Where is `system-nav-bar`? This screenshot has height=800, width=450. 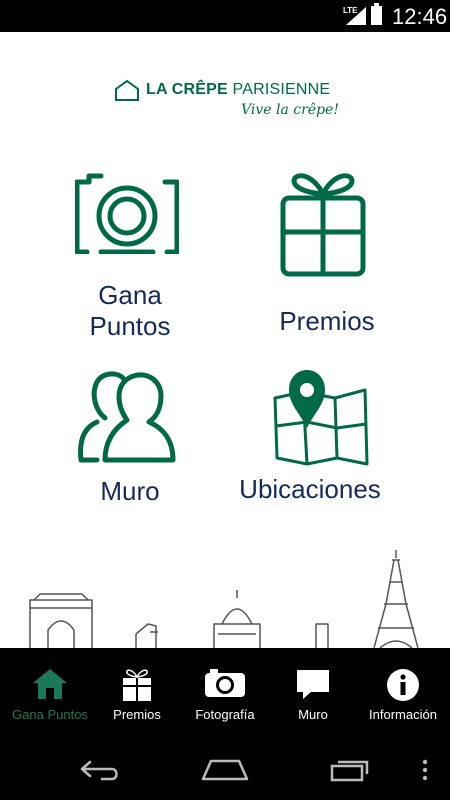 system-nav-bar is located at coordinates (225, 770).